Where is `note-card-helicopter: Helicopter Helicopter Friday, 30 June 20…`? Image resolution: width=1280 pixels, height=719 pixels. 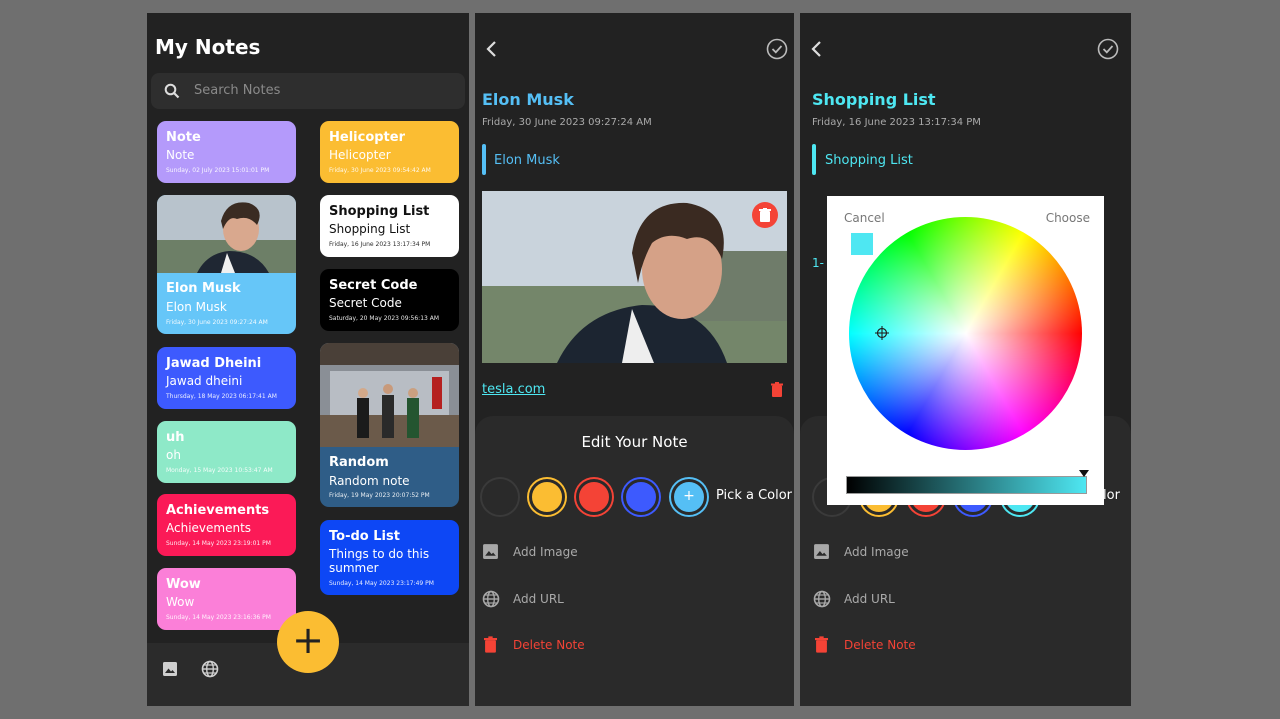
note-card-helicopter: Helicopter Helicopter Friday, 30 June 20… is located at coordinates (389, 152).